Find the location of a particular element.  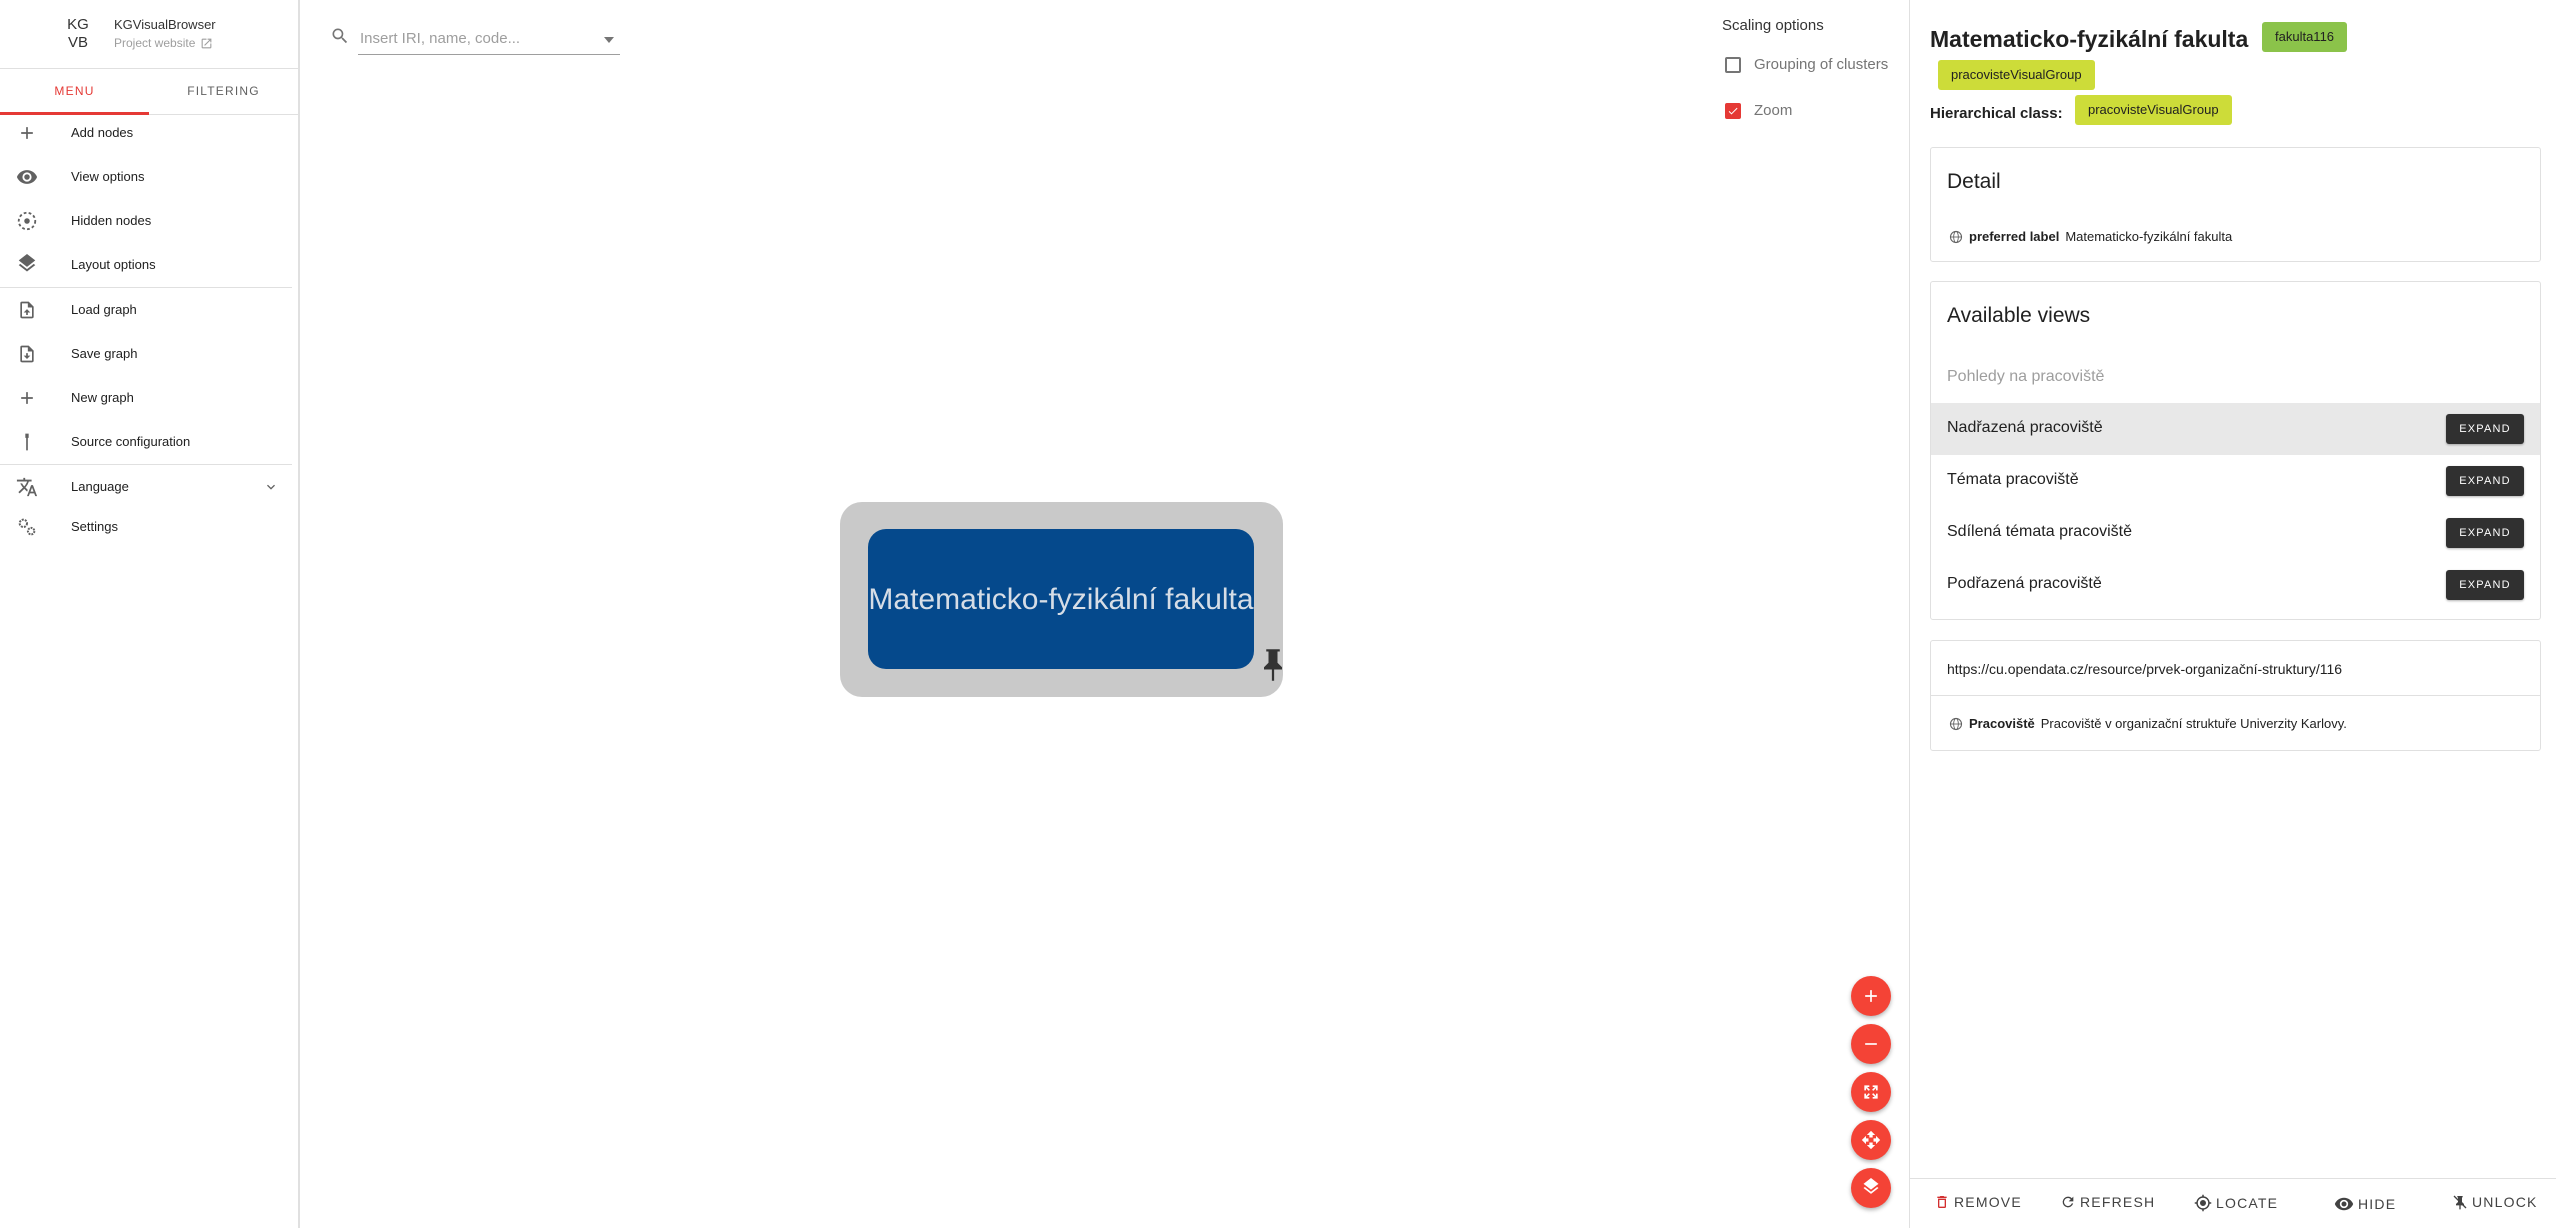

menu-label-layout-options: Layout options is located at coordinates (113, 264).